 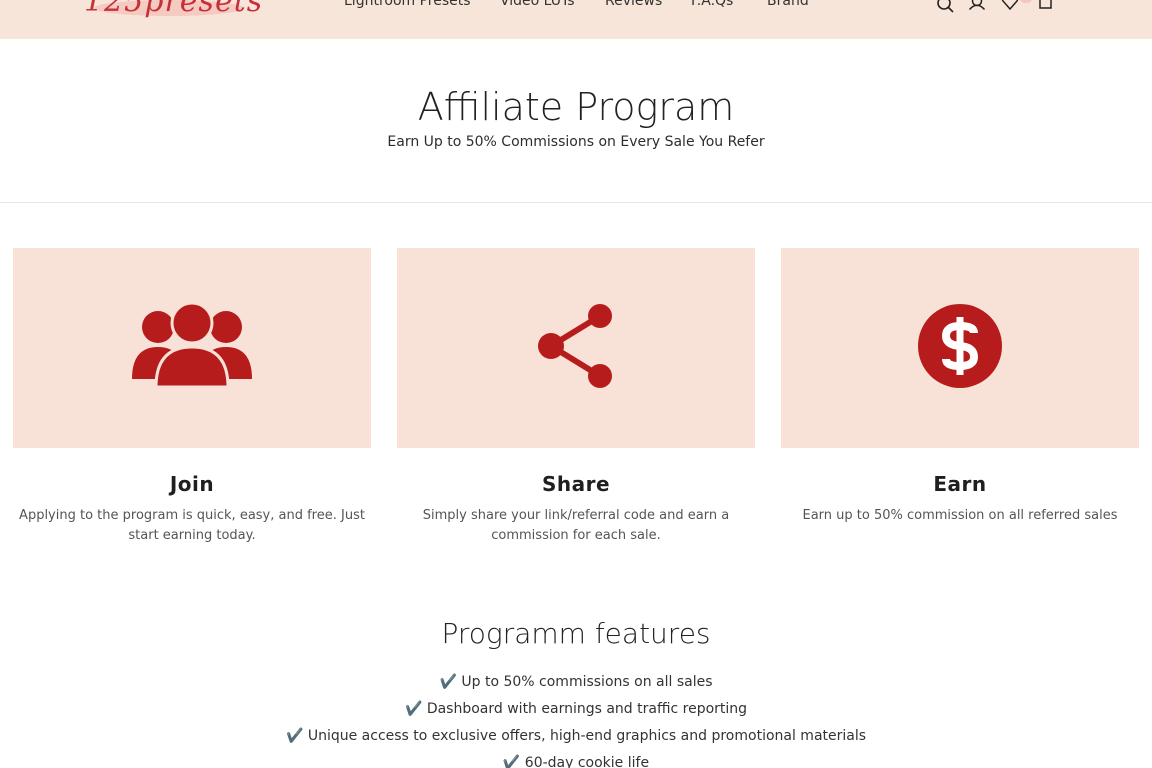 What do you see at coordinates (1010, 7) in the screenshot?
I see `wishlist-icon` at bounding box center [1010, 7].